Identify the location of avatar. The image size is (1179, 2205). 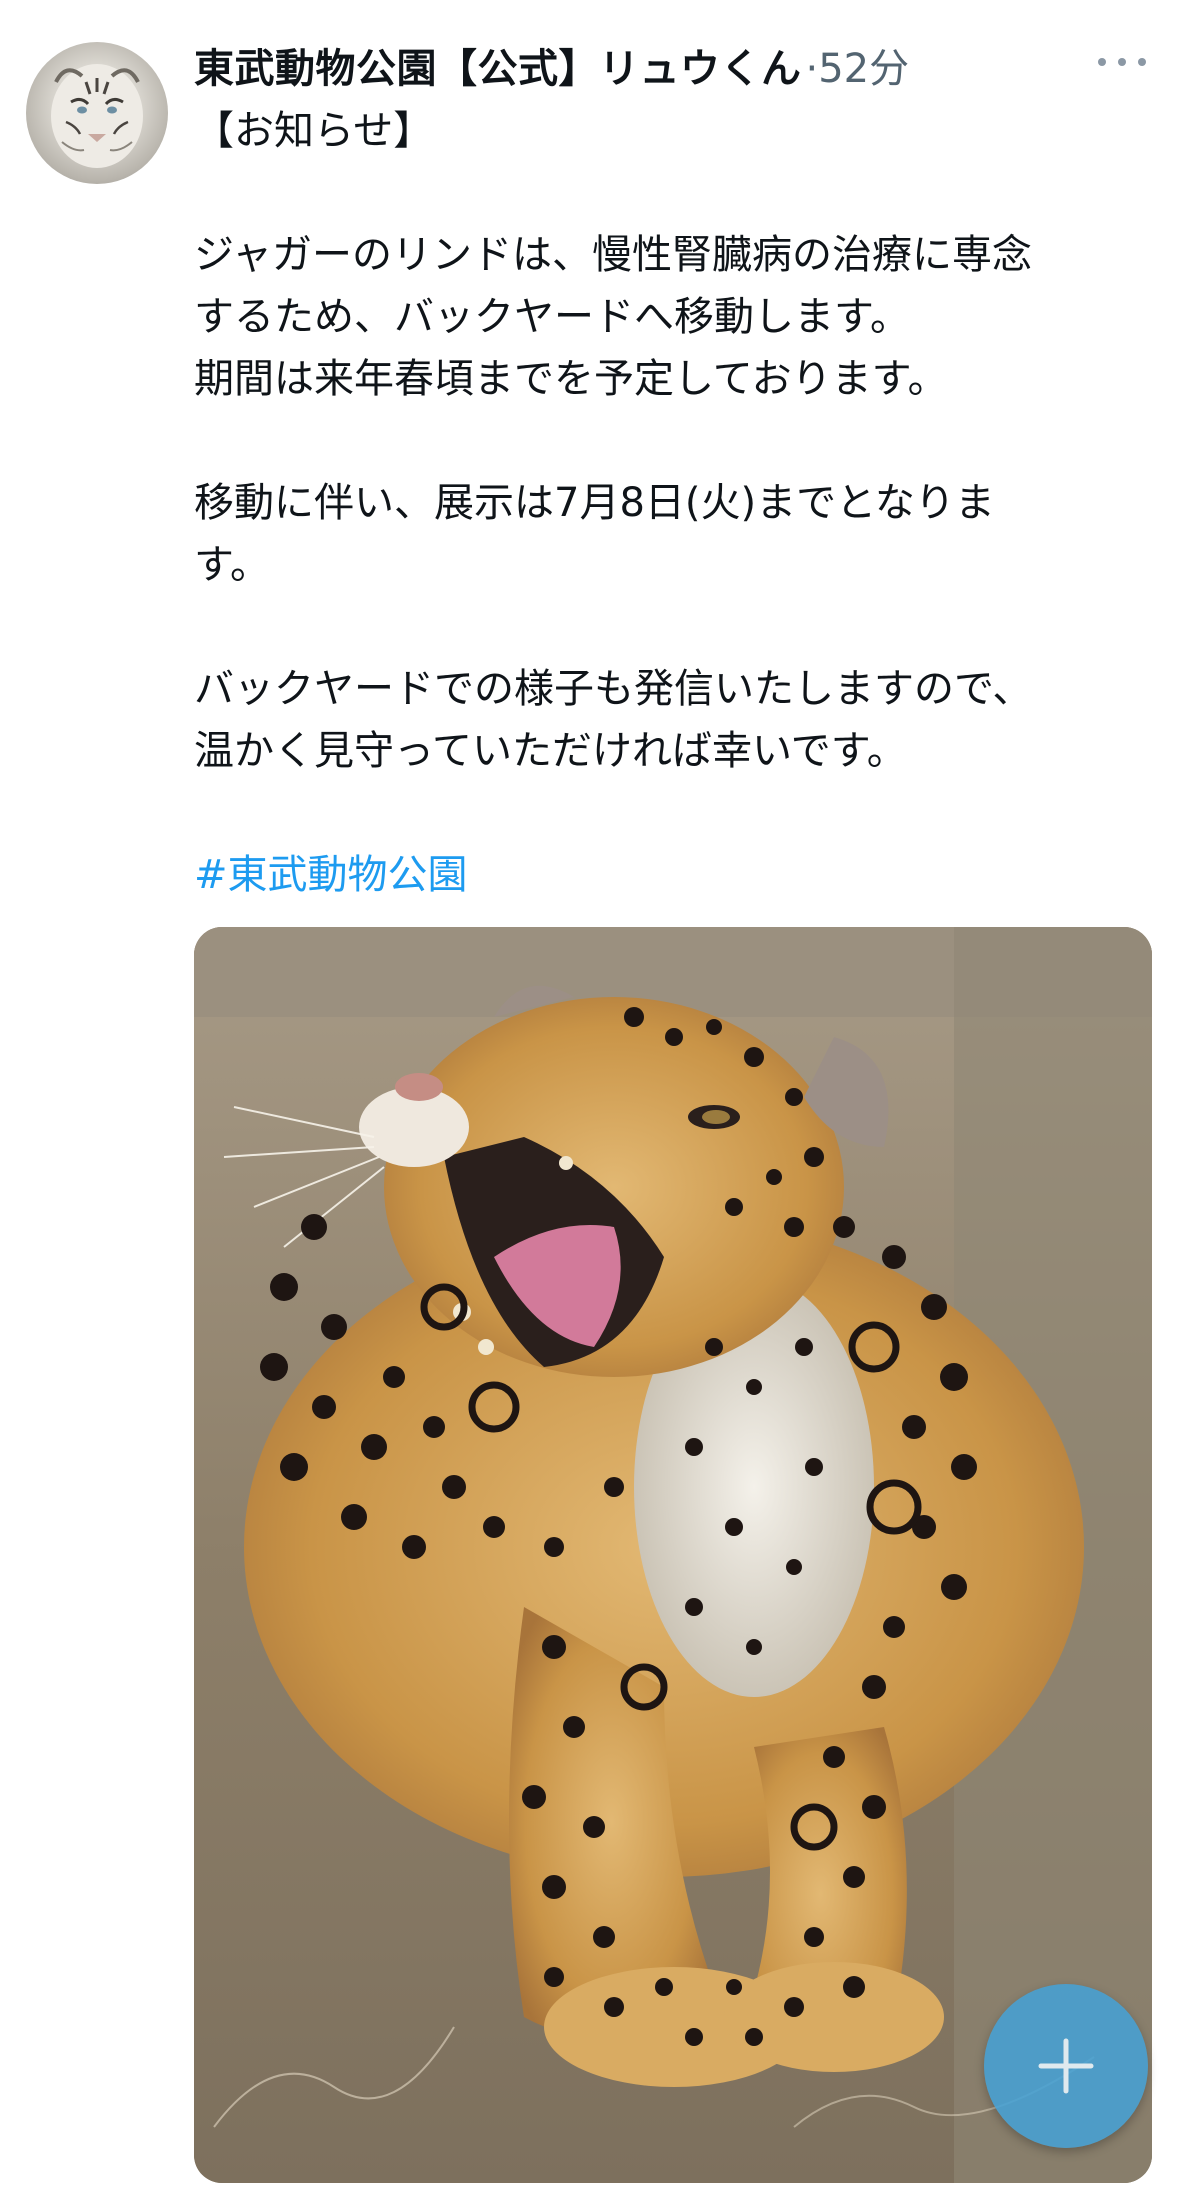
(97, 113).